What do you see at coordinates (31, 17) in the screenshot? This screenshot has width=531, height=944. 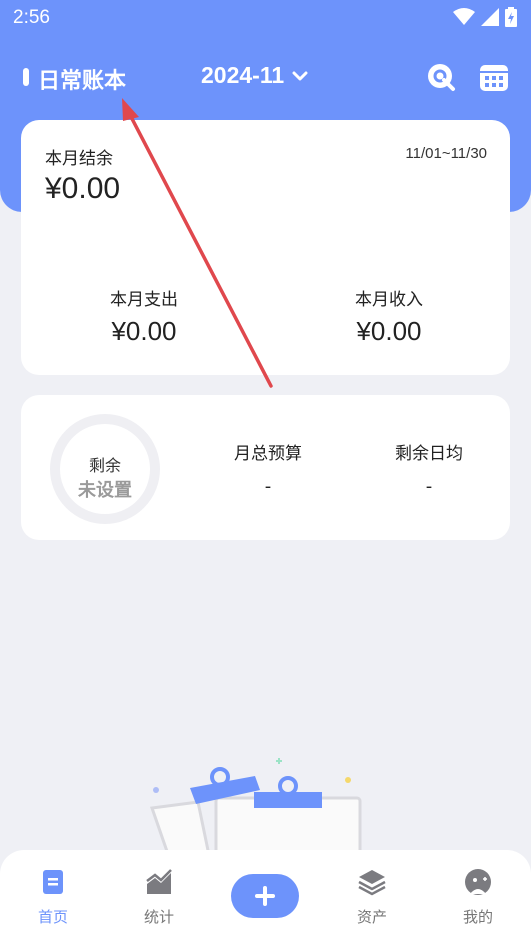 I see `status-time: 2:56` at bounding box center [31, 17].